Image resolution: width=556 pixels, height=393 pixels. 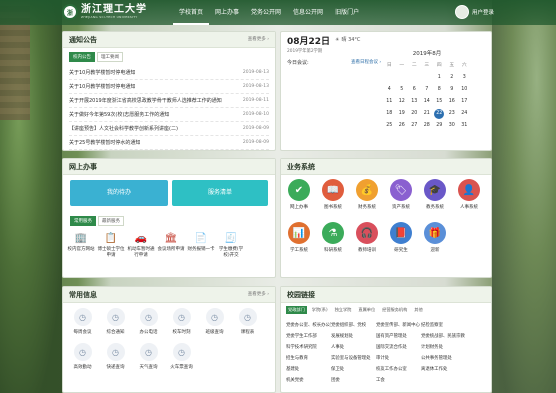 What do you see at coordinates (333, 194) in the screenshot?
I see `business-system-item: 📖 图书系统` at bounding box center [333, 194].